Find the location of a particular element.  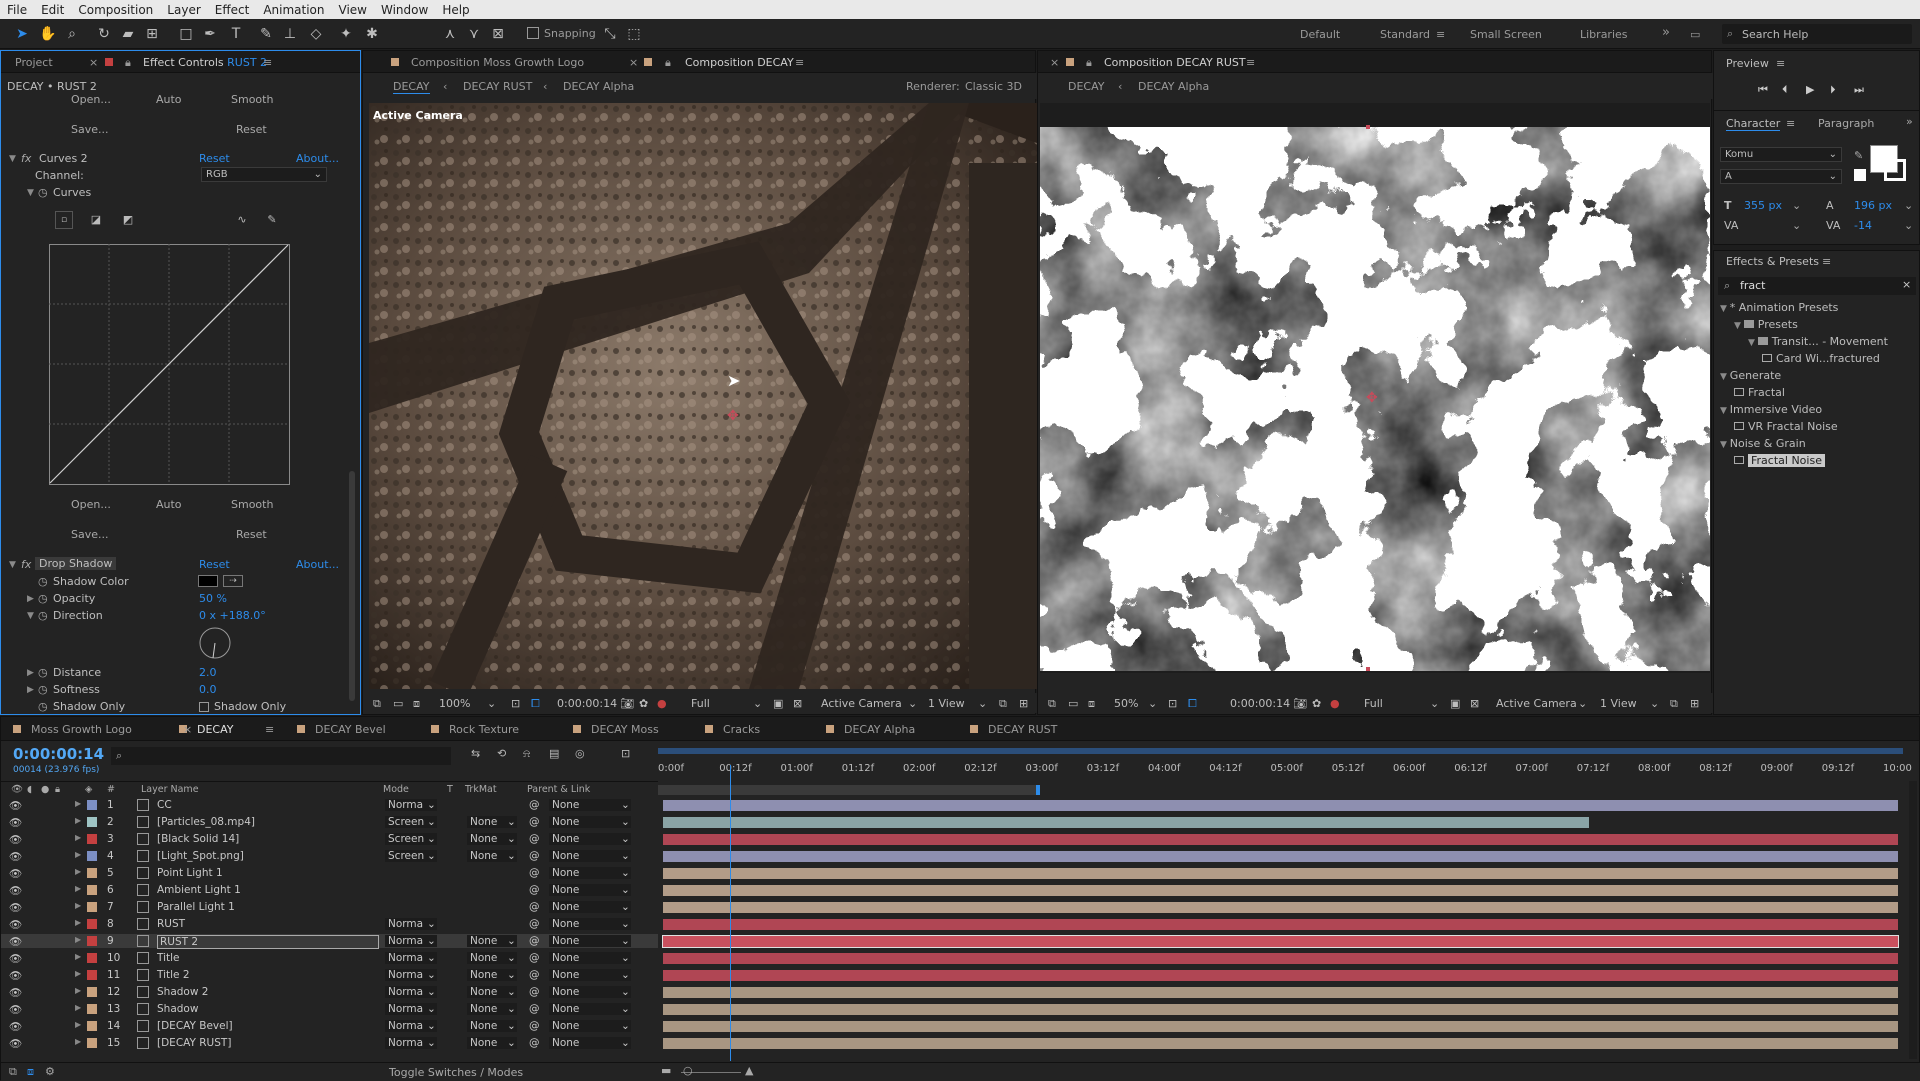

stopwatch-icon-distance: ◷ is located at coordinates (43, 672).